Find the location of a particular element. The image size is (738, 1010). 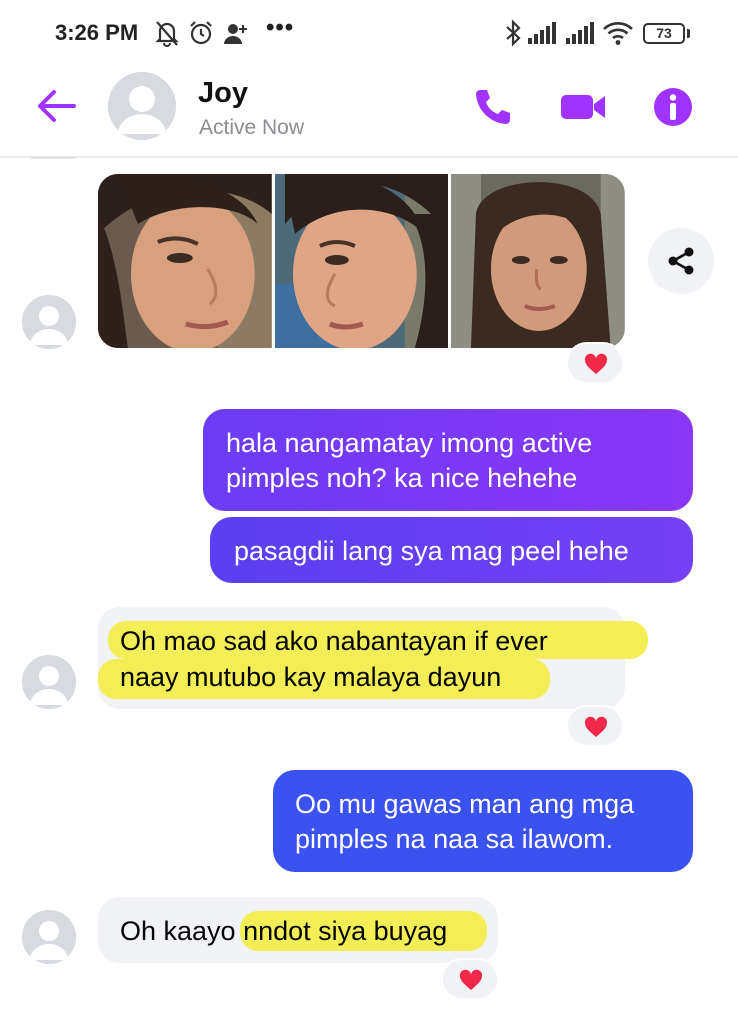

status-bar: 3:26 PM ••• 73 is located at coordinates (369, 31).